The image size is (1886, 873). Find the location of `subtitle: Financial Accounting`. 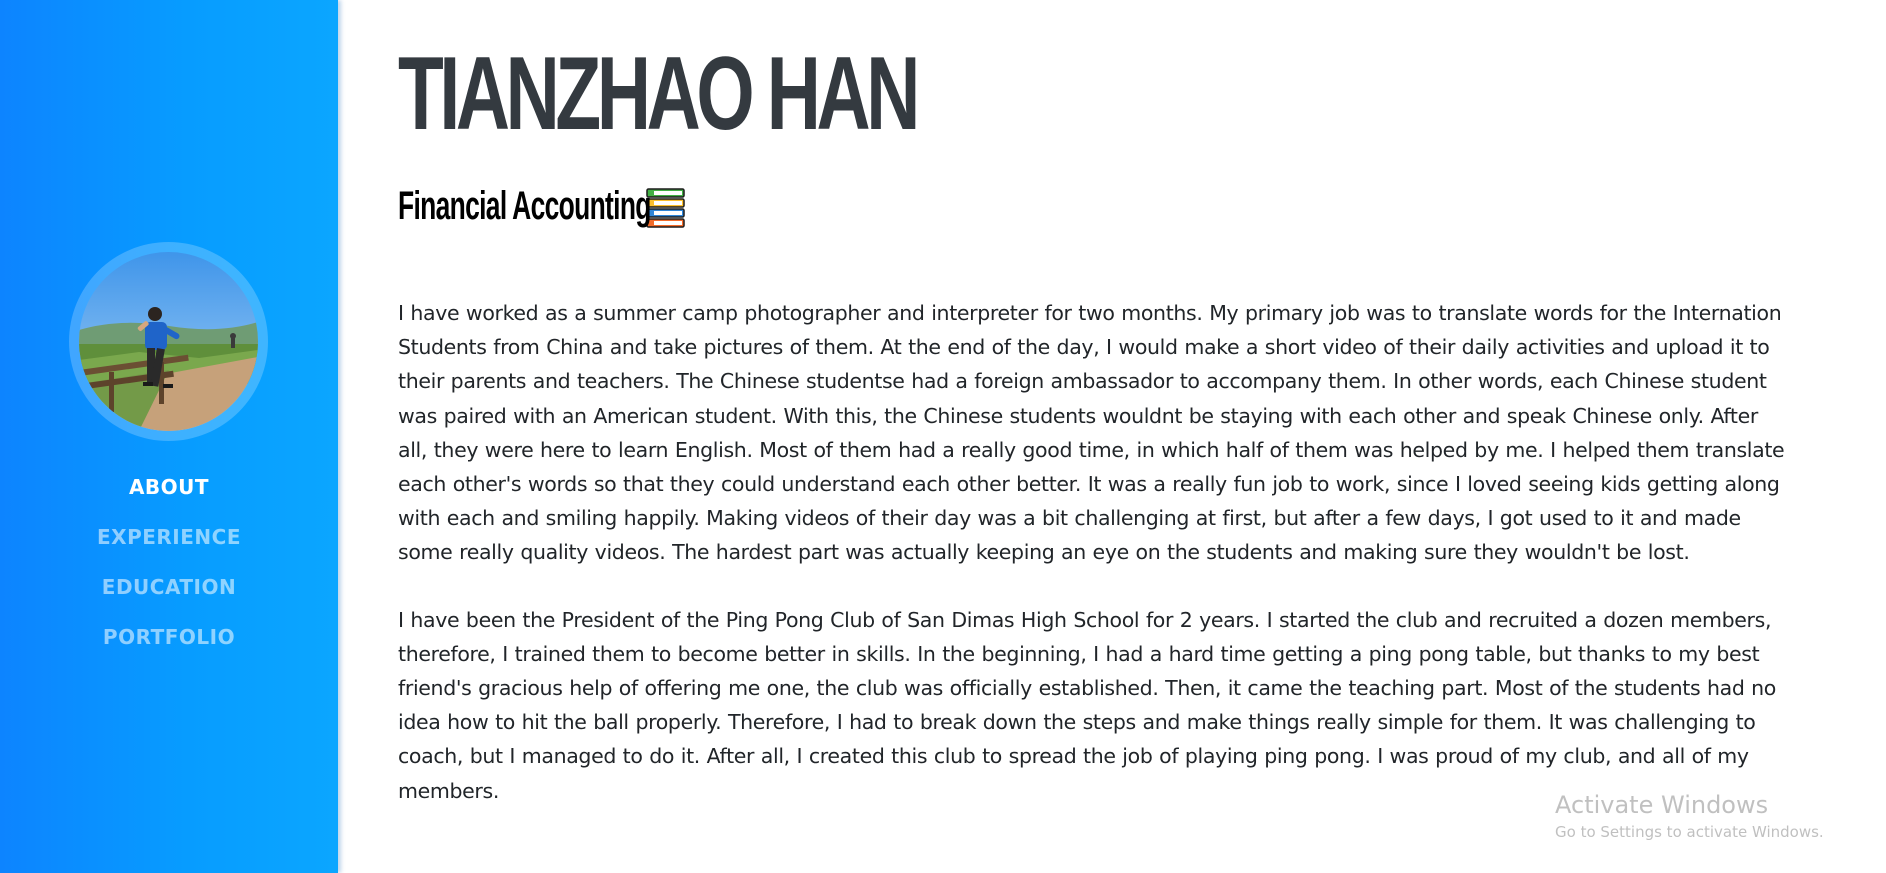

subtitle: Financial Accounting is located at coordinates (543, 206).